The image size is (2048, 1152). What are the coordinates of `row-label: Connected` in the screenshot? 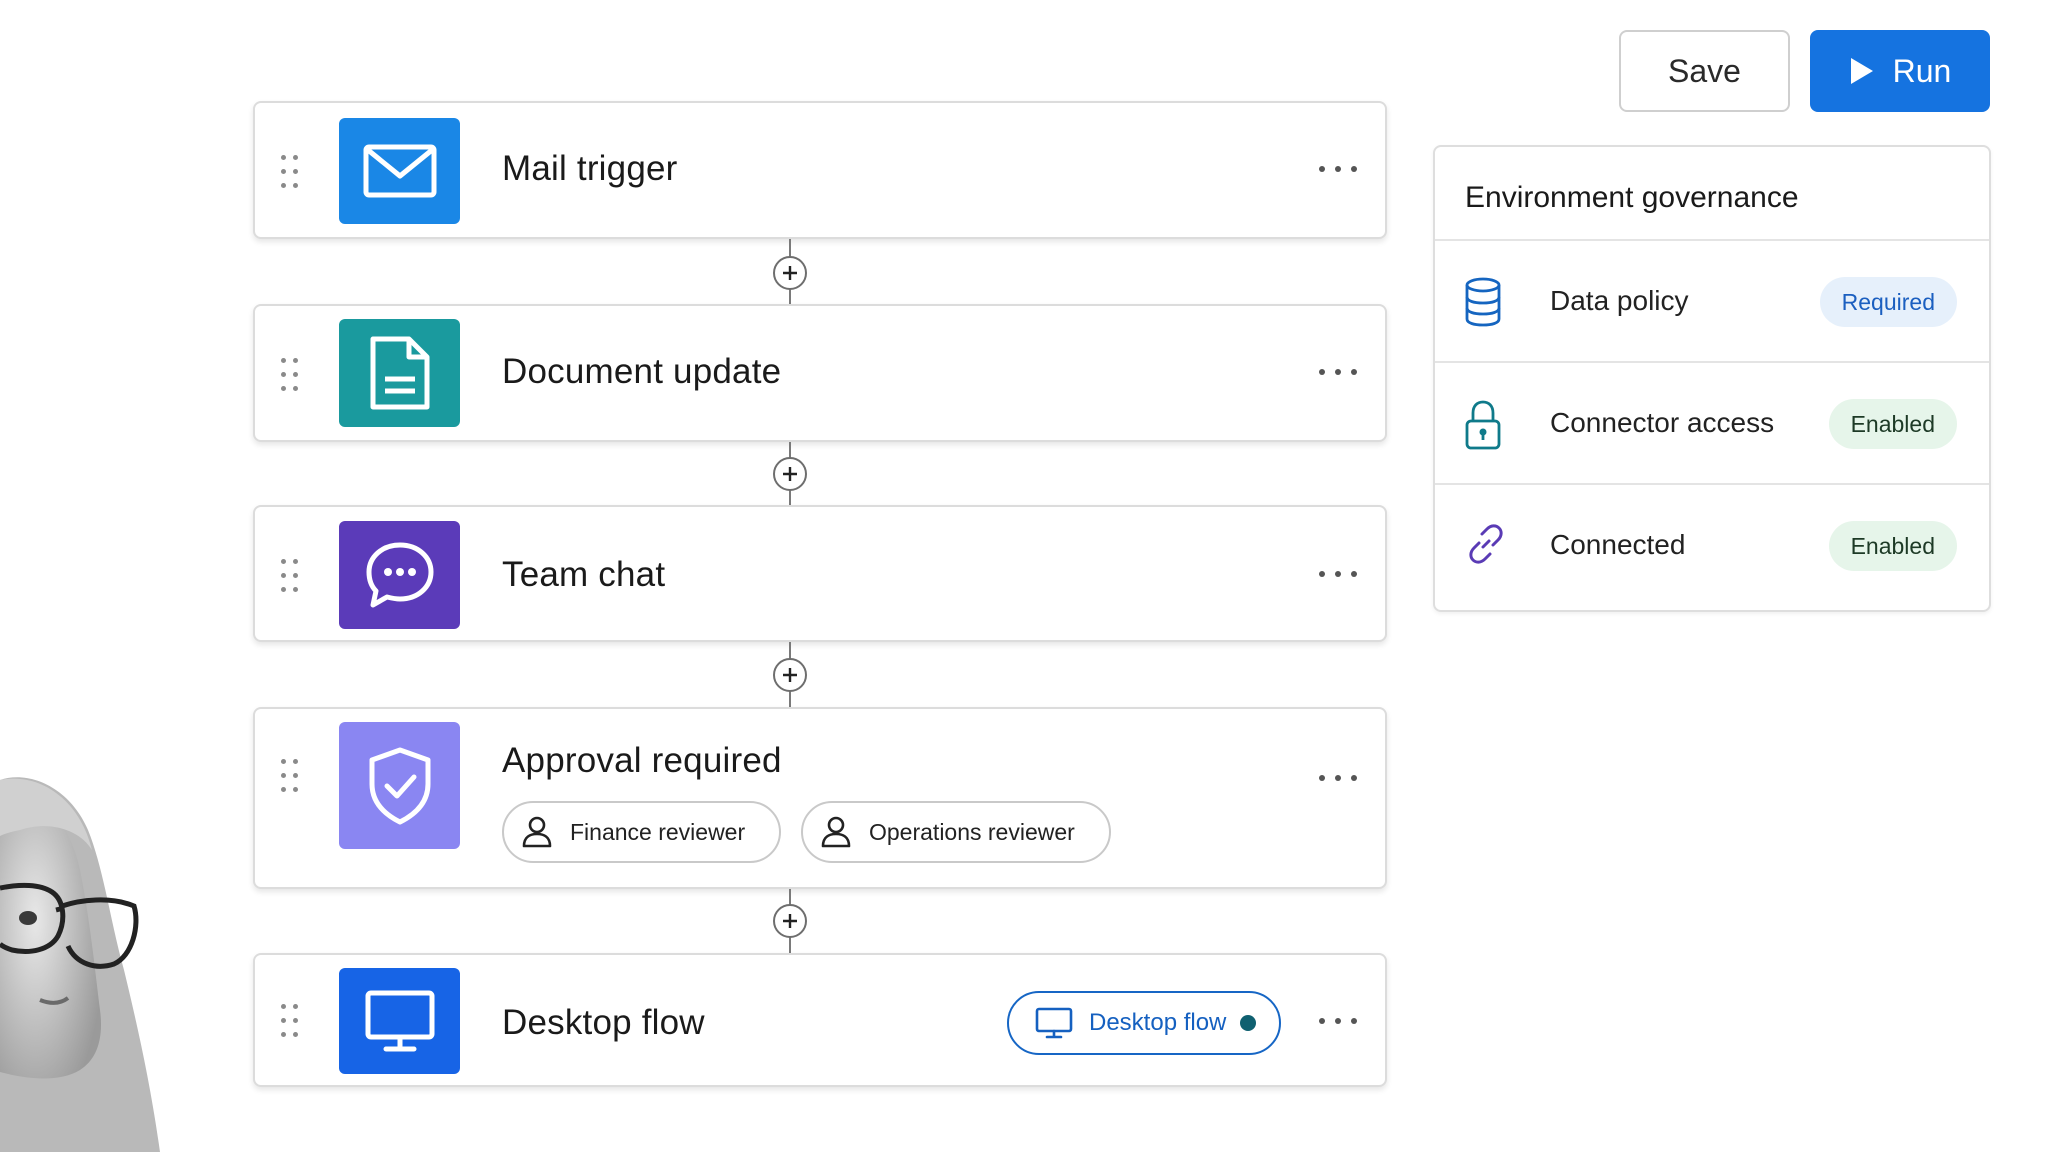 It's located at (1618, 544).